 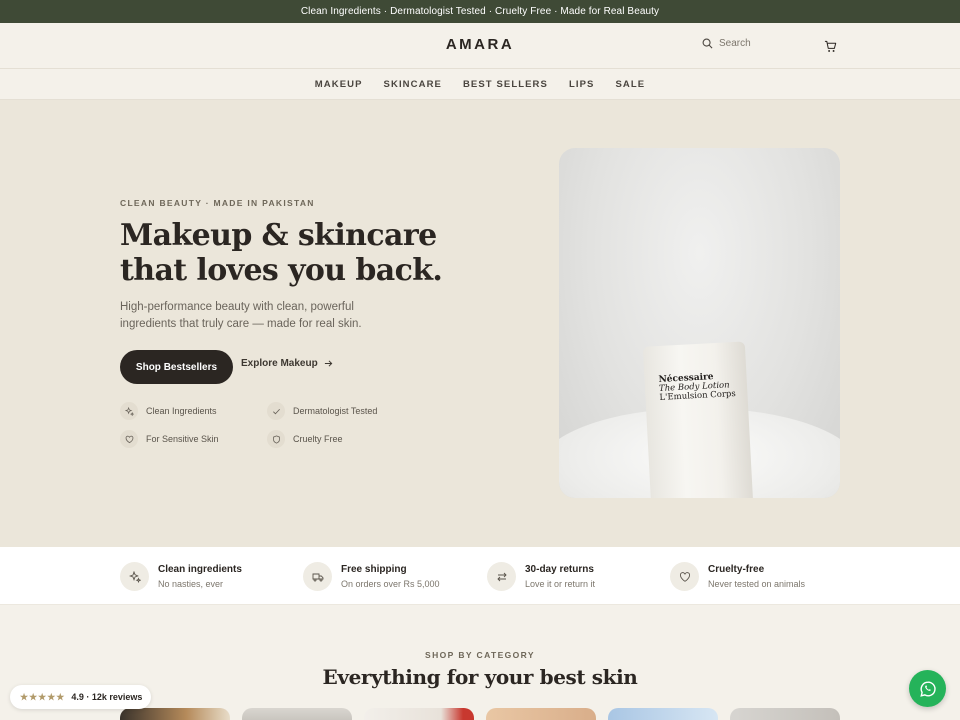 What do you see at coordinates (276, 411) in the screenshot?
I see `check-icon` at bounding box center [276, 411].